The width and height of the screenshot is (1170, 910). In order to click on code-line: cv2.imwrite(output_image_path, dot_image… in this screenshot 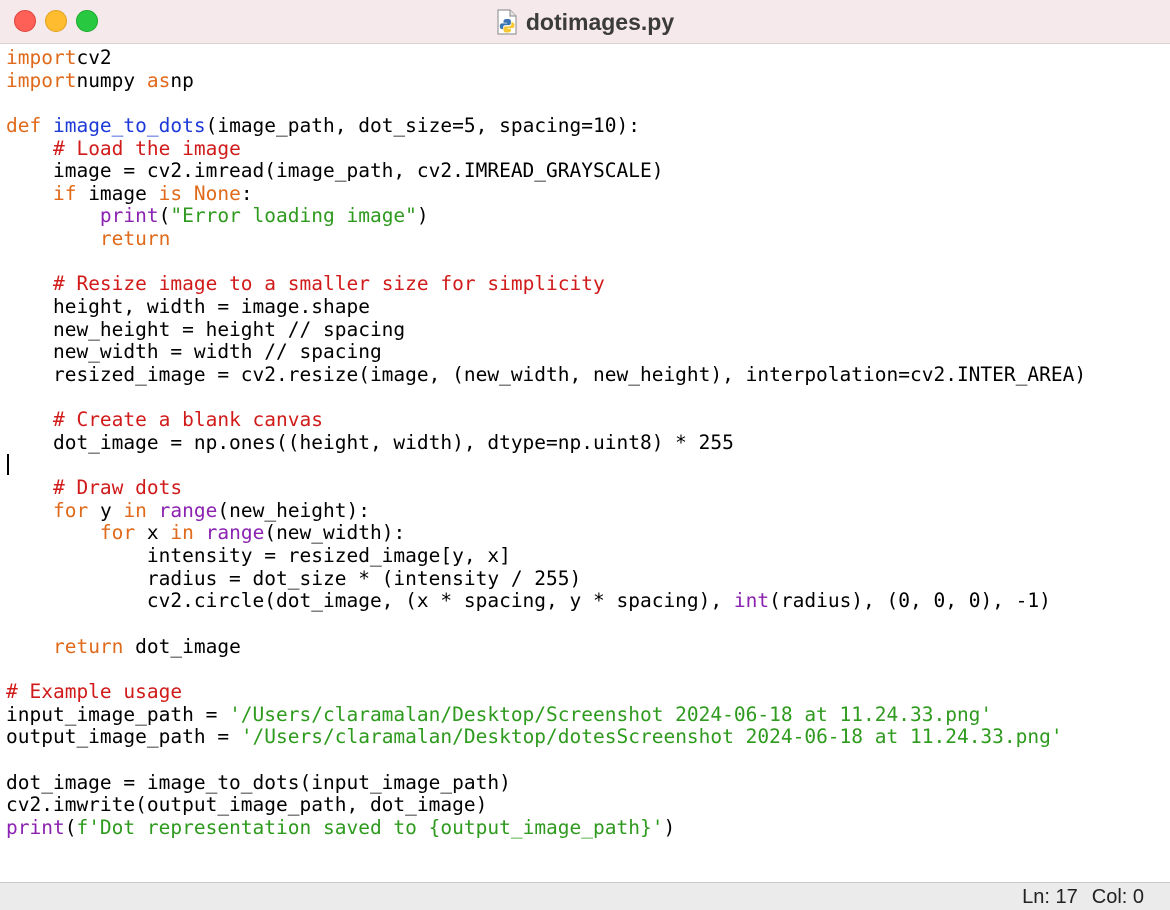, I will do `click(588, 805)`.